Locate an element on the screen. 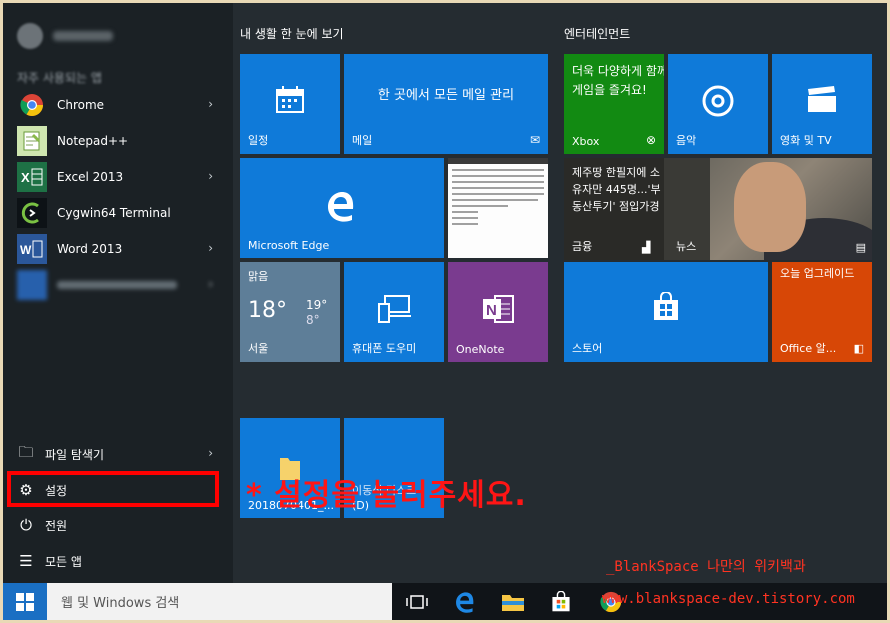 This screenshot has height=623, width=890. app-label: Word 2013 is located at coordinates (90, 249).